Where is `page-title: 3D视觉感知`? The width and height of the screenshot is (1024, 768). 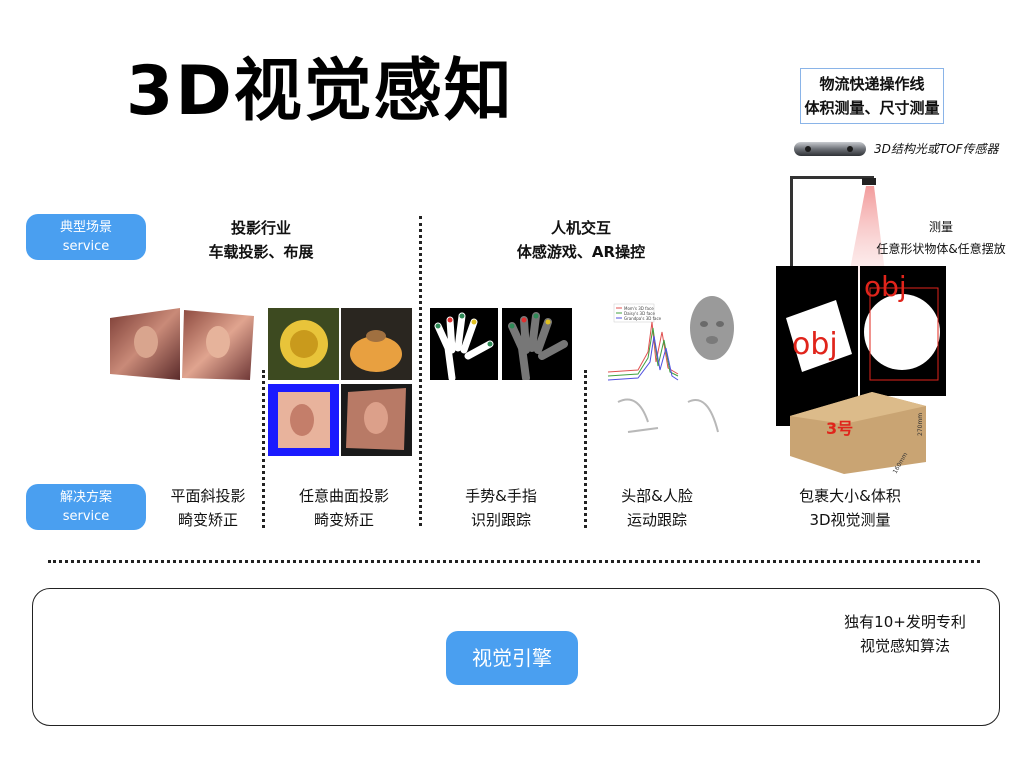 page-title: 3D视觉感知 is located at coordinates (320, 91).